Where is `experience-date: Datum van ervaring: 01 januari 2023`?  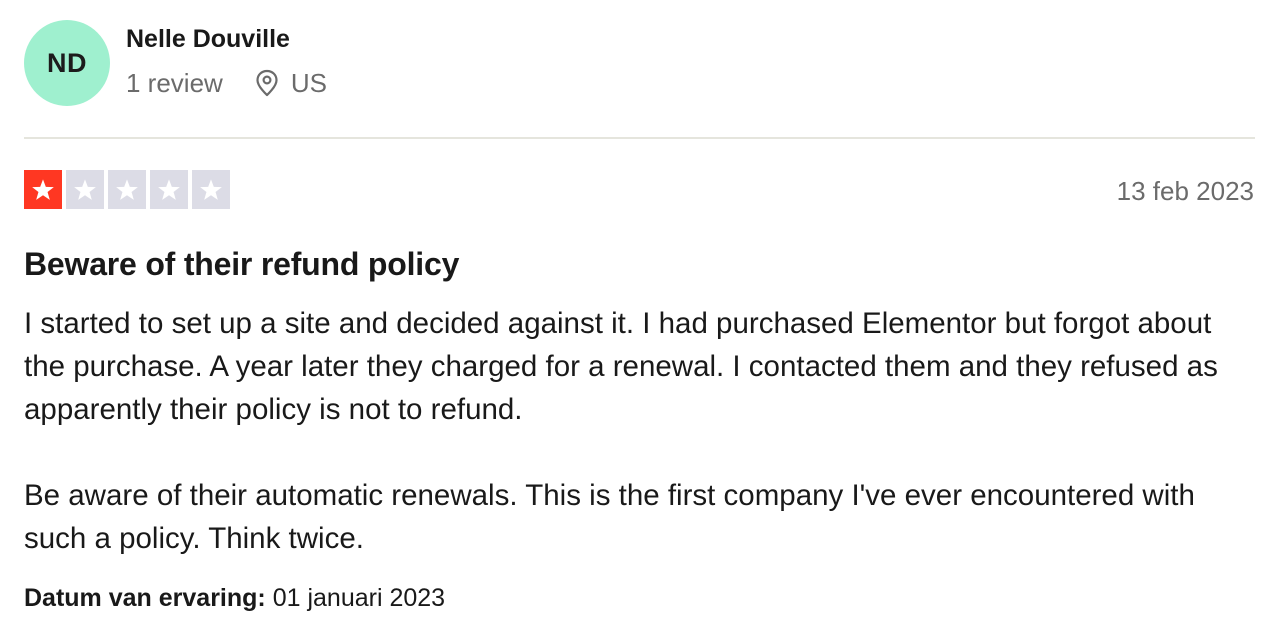 experience-date: Datum van ervaring: 01 januari 2023 is located at coordinates (234, 598).